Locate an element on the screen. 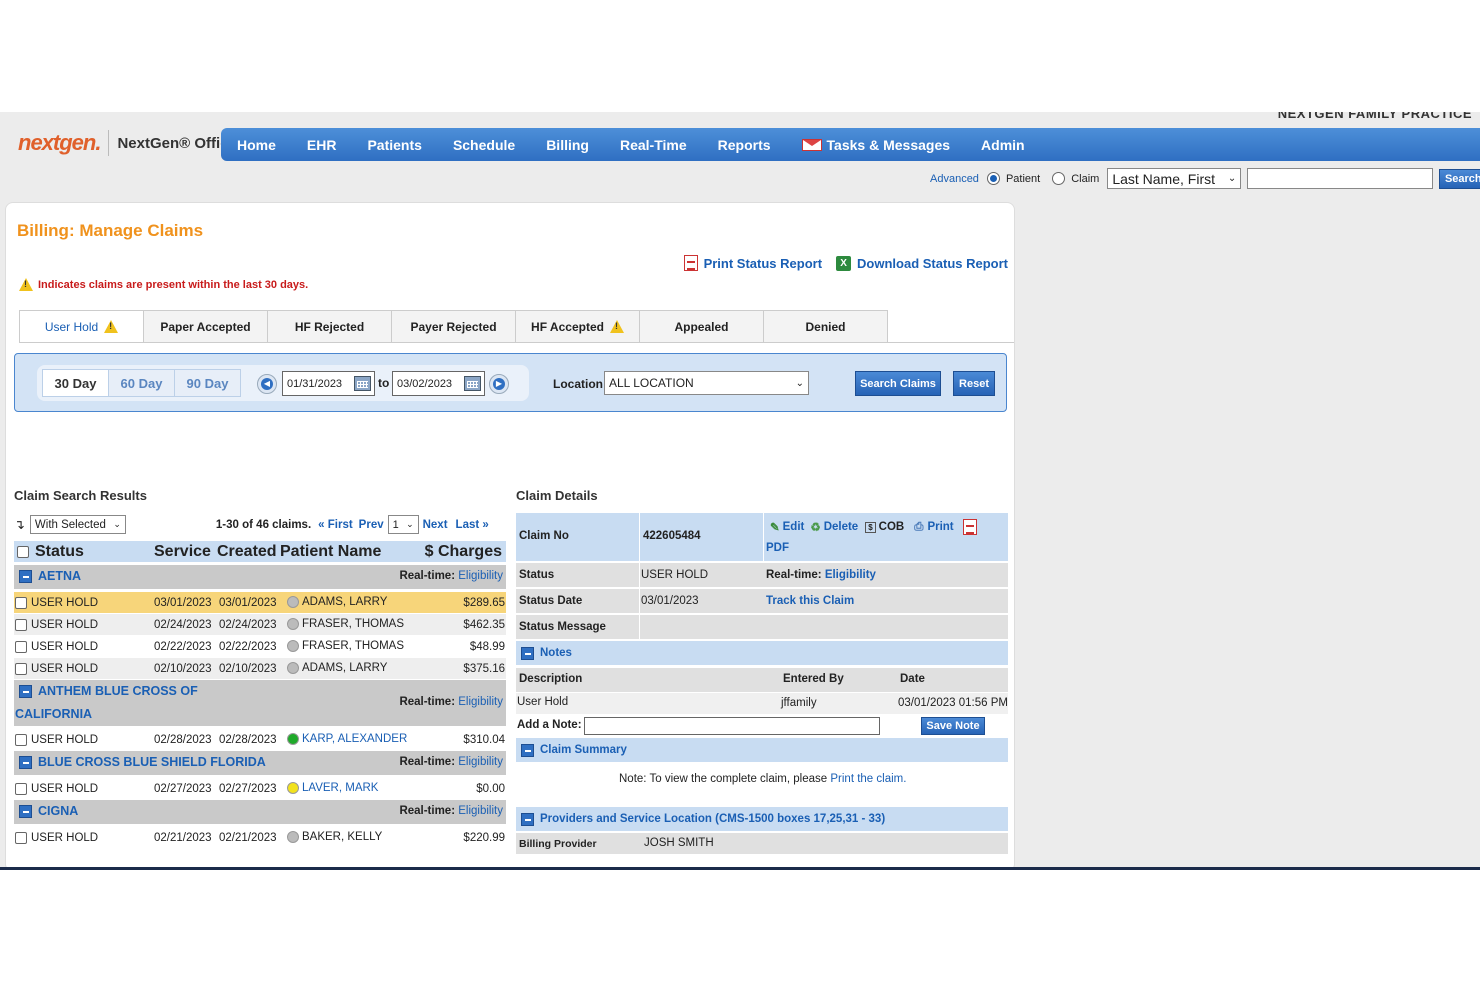 The width and height of the screenshot is (1480, 987). reset-button: Reset is located at coordinates (974, 383).